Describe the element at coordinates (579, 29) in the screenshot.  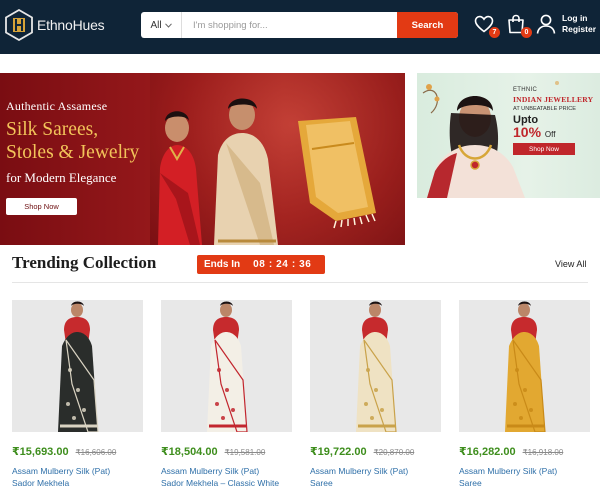
I see `register-link: Register` at that location.